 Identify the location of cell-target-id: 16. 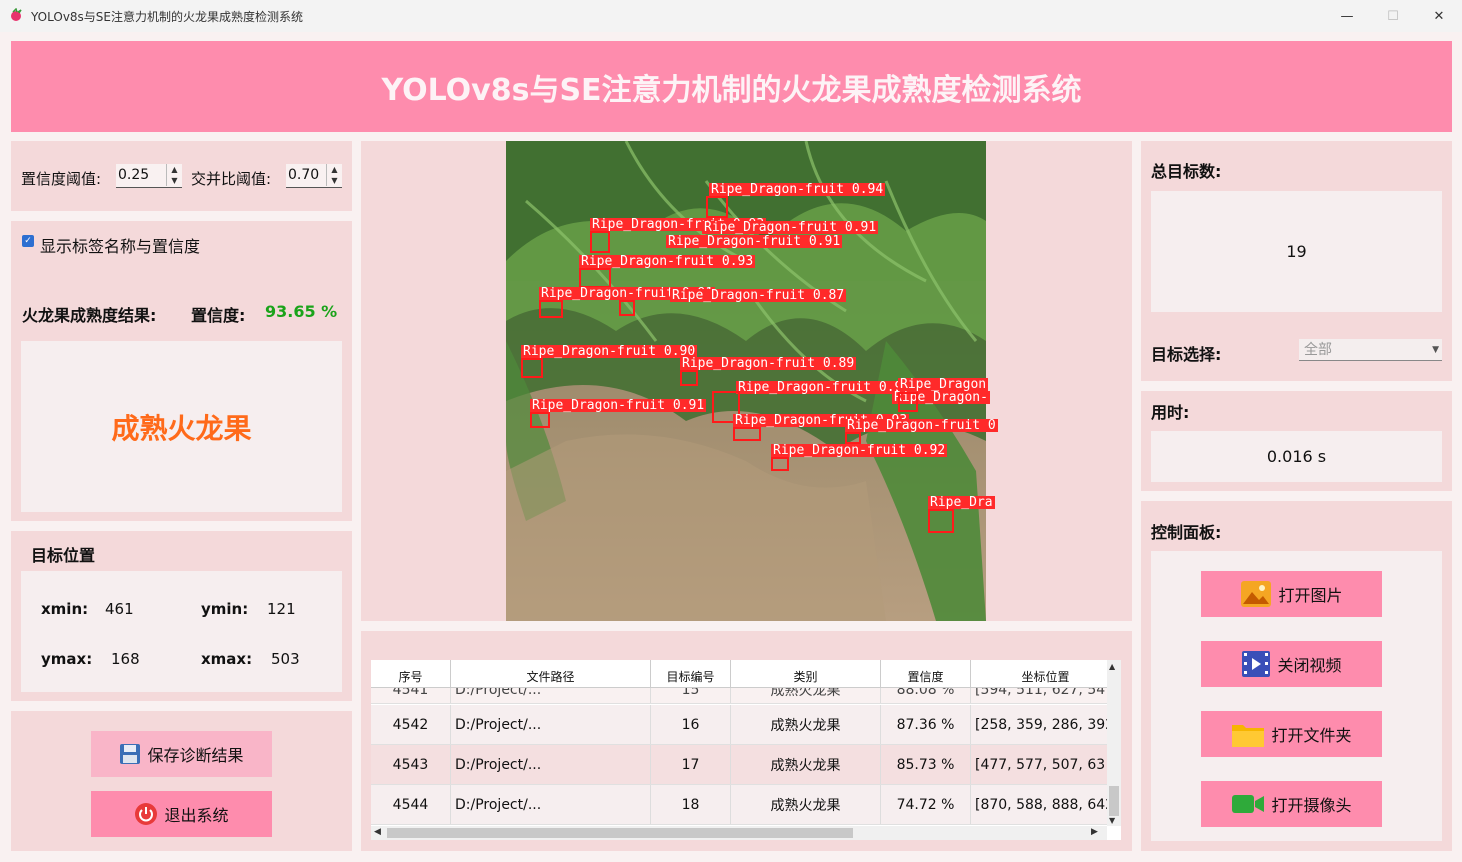
(691, 724).